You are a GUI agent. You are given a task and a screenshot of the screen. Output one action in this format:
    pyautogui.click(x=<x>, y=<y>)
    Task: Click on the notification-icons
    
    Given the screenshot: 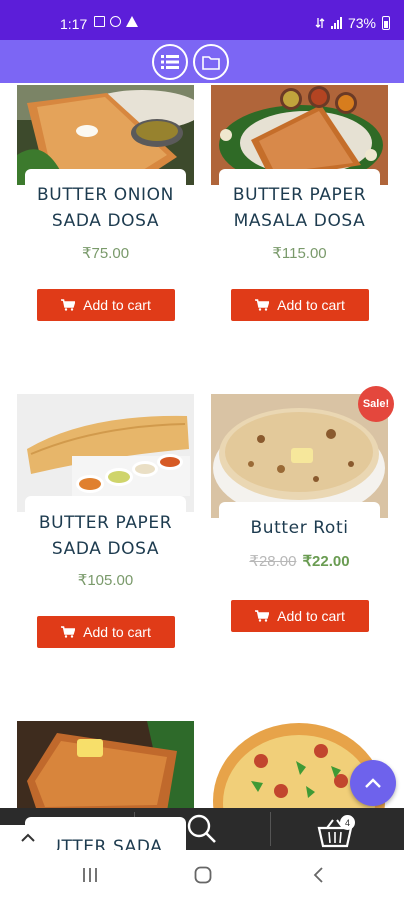 What is the action you would take?
    pyautogui.click(x=116, y=21)
    